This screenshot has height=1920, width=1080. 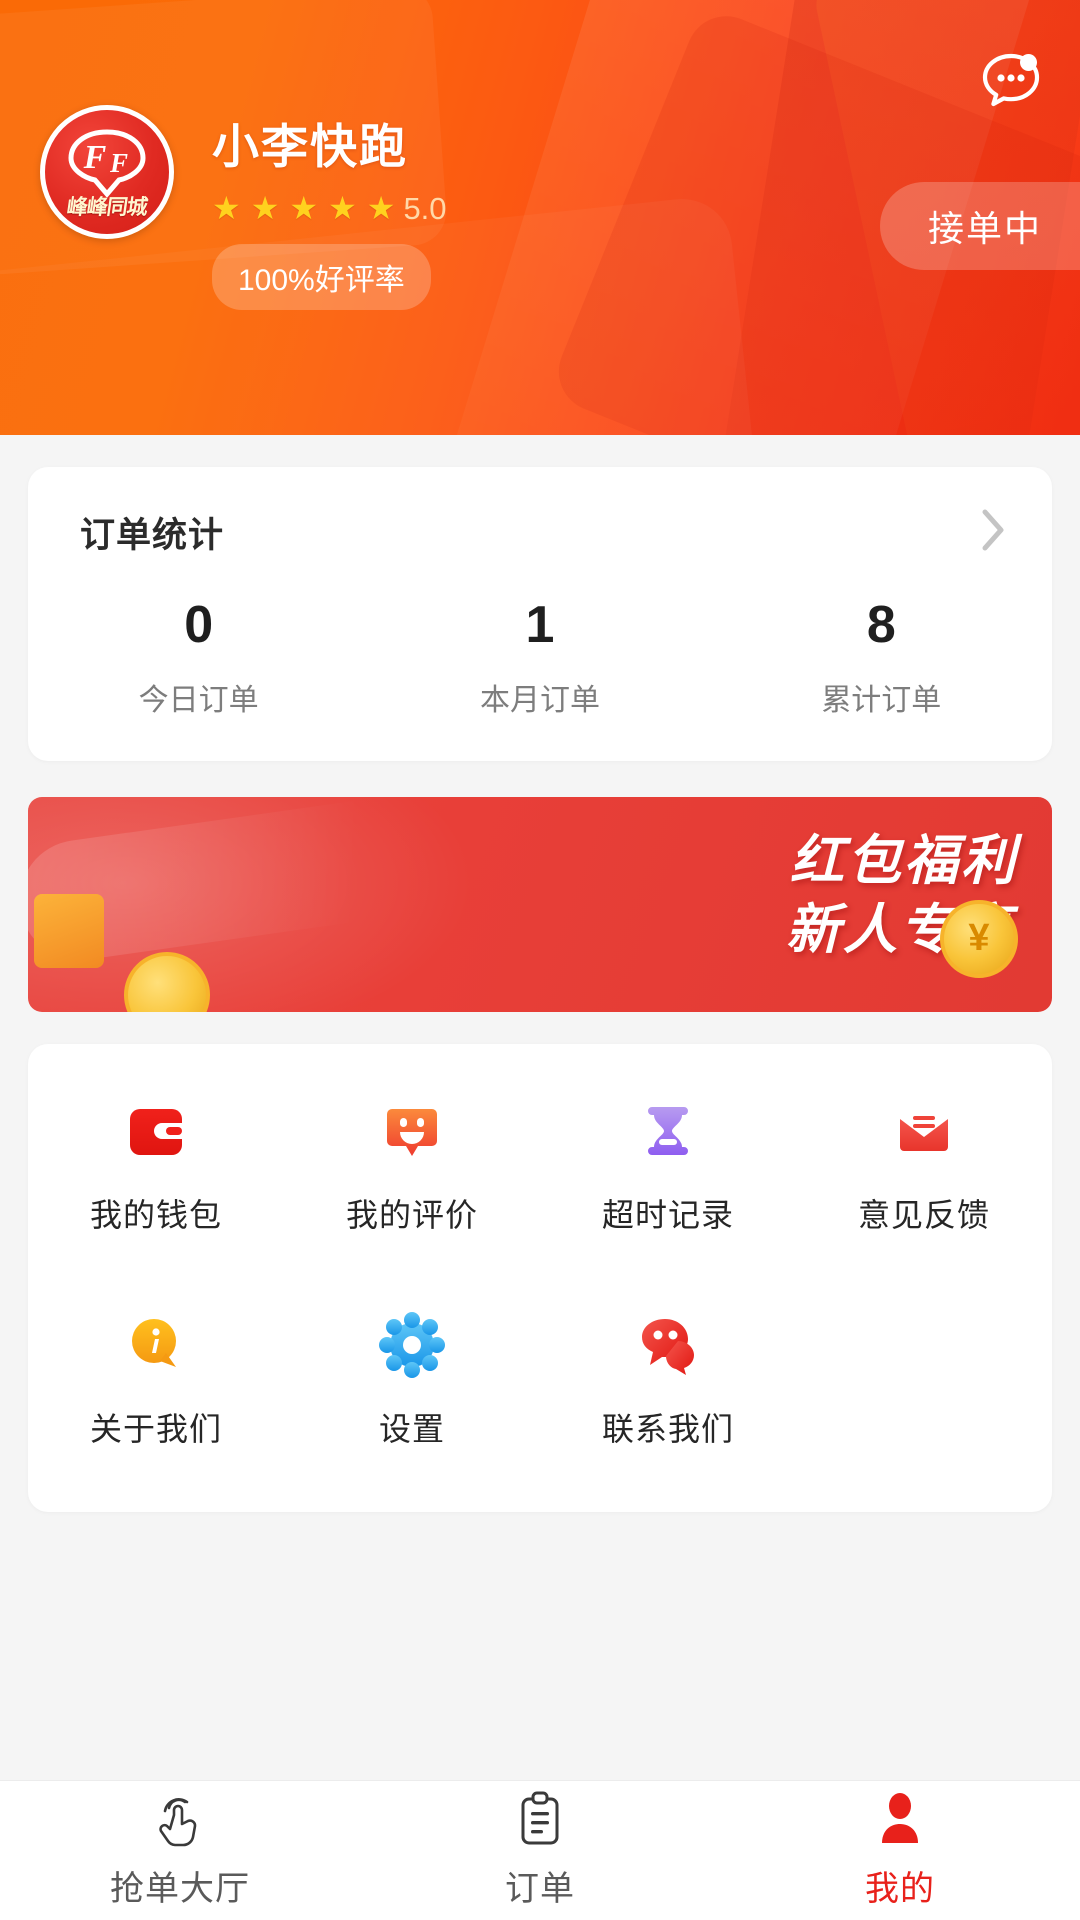 I want to click on profile-block: F F 峰峰同城 小李快跑 ★ ★ ★ ★ ★ 5.0 100%好评率, so click(x=243, y=207).